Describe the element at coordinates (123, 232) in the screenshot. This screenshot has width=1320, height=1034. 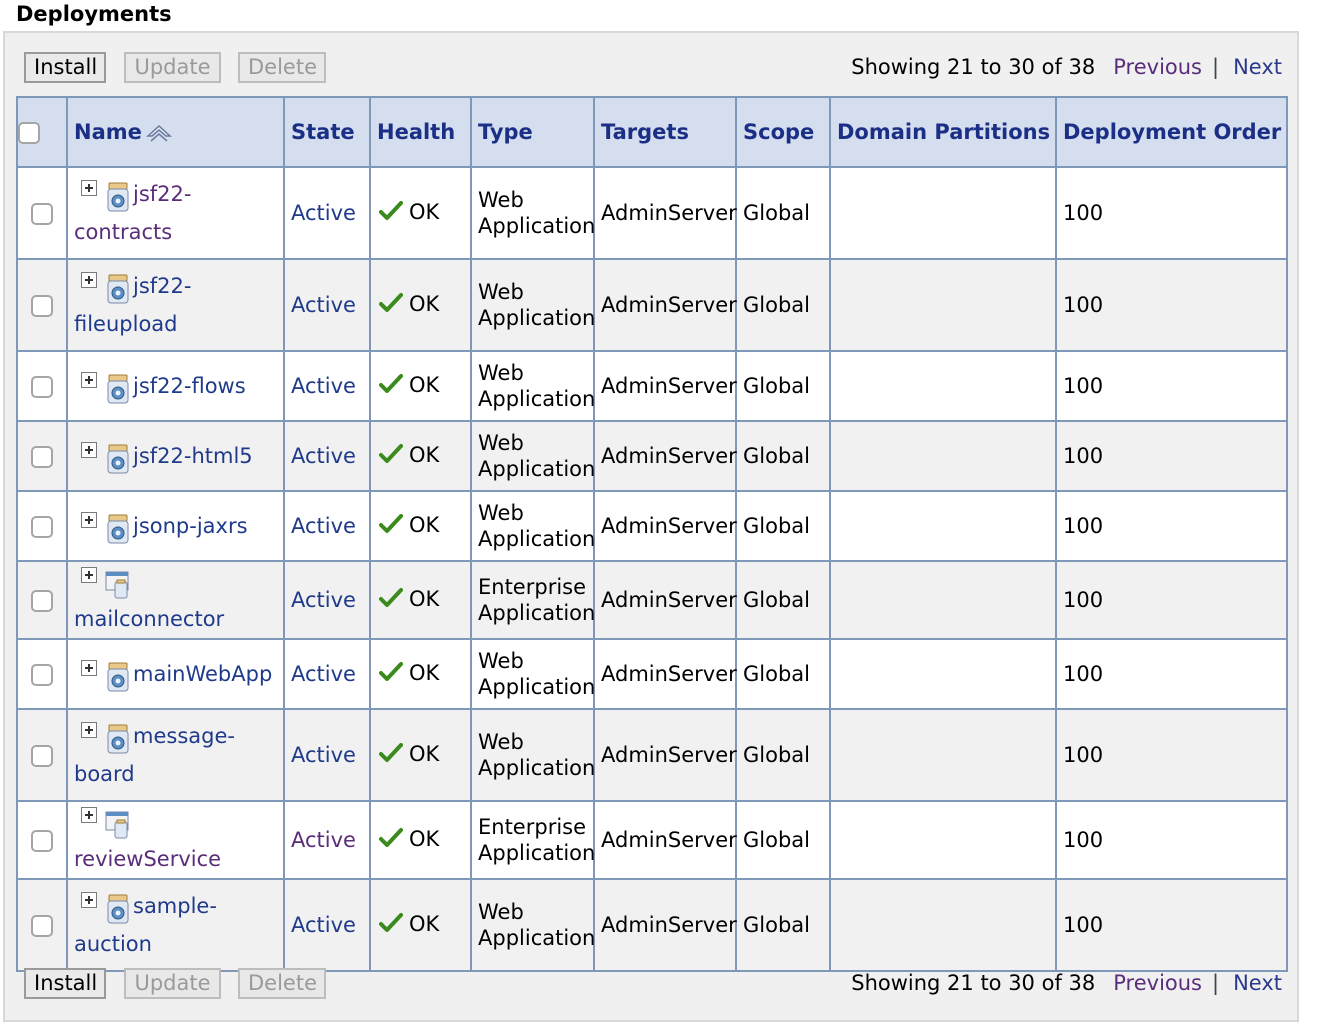
I see `deployment-name-link-cont: contracts` at that location.